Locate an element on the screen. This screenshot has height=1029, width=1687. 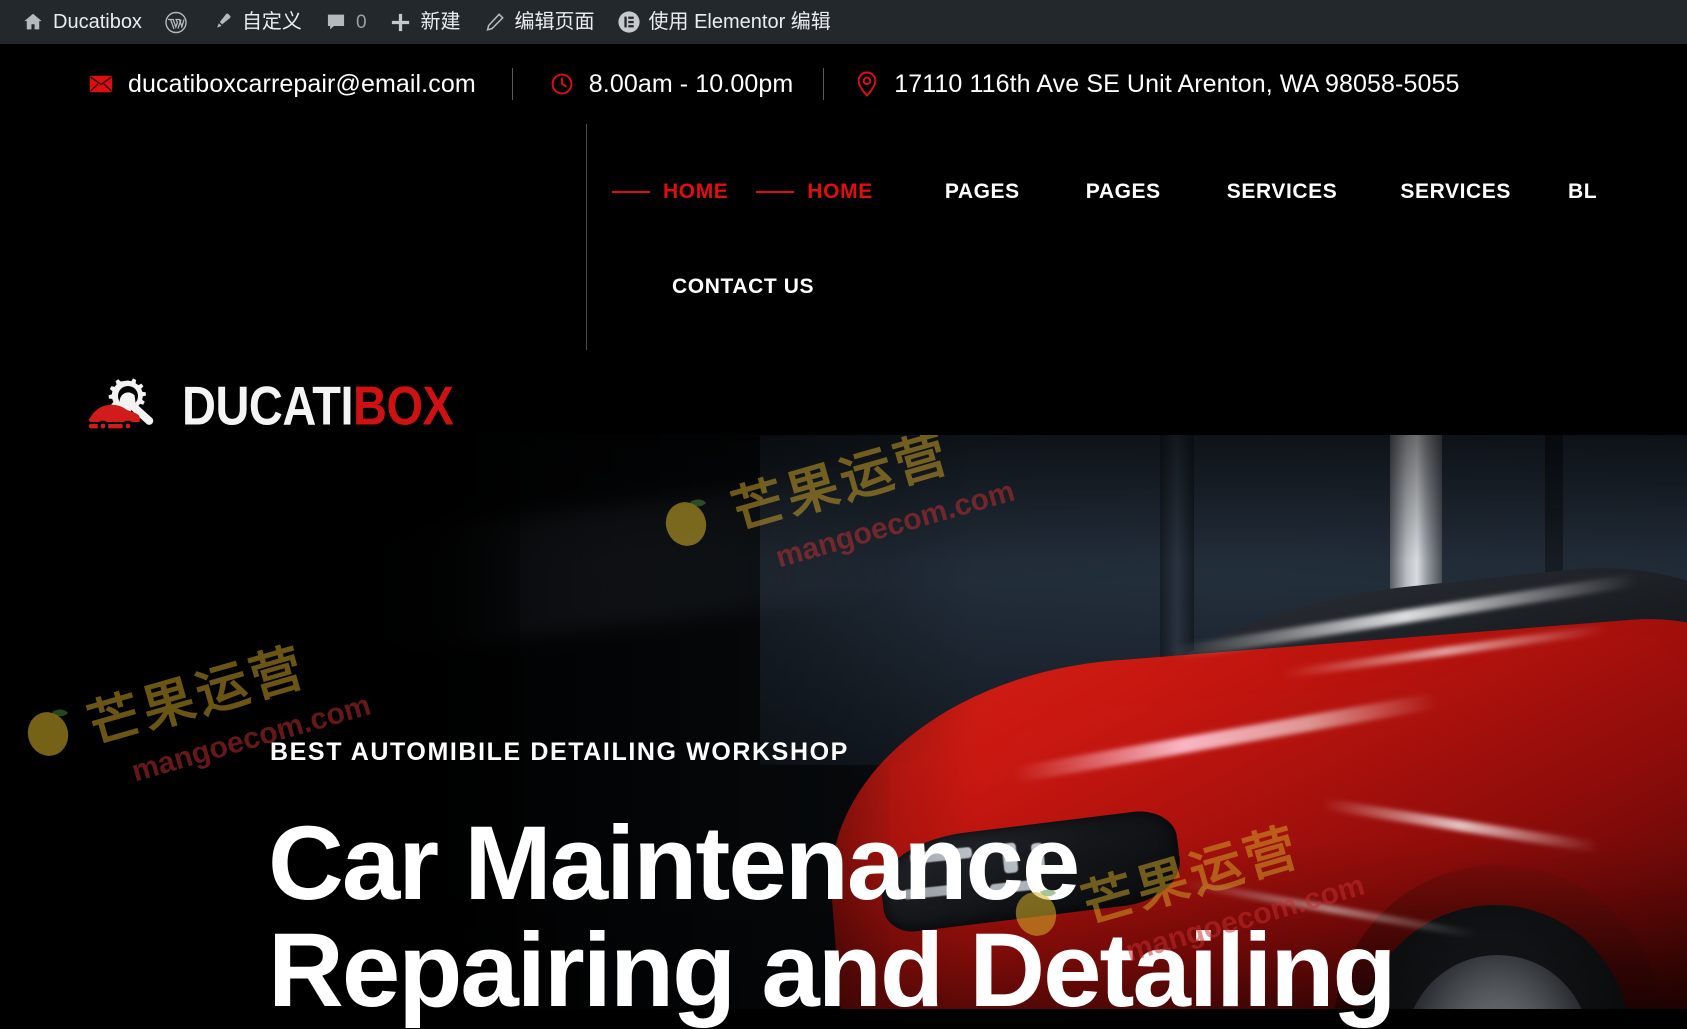
nav-item-home-2: HOME is located at coordinates (814, 192).